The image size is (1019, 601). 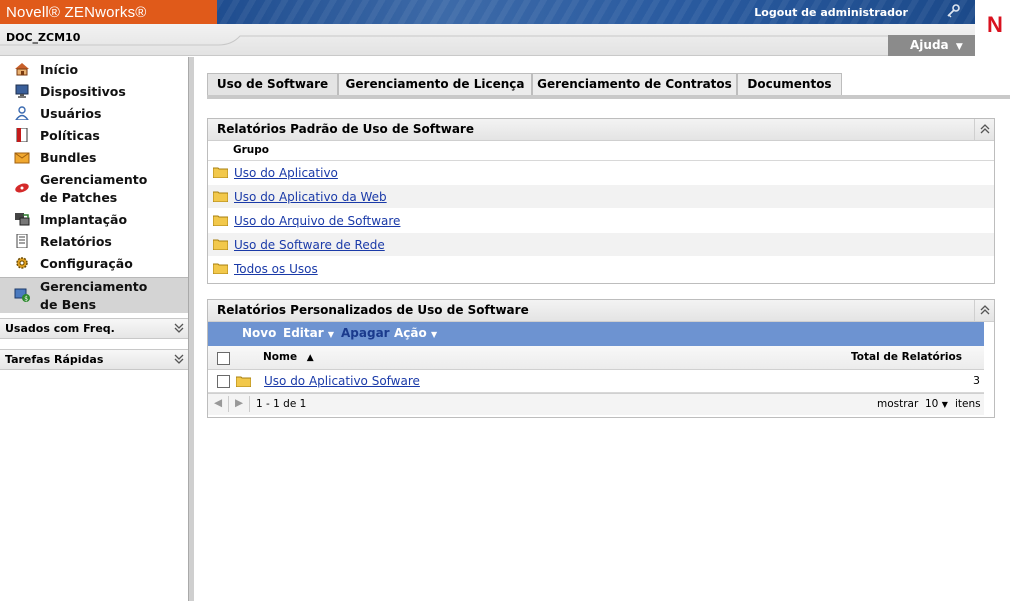 What do you see at coordinates (345, 129) in the screenshot?
I see `panel-title: Relatórios Padrão de Uso de Software` at bounding box center [345, 129].